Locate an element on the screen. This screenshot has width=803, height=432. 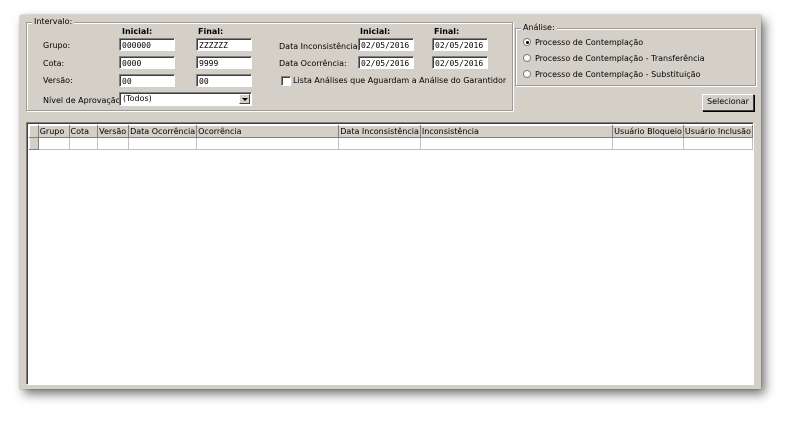
data-inconsistencia-label: Data Inconsistência: is located at coordinates (320, 46).